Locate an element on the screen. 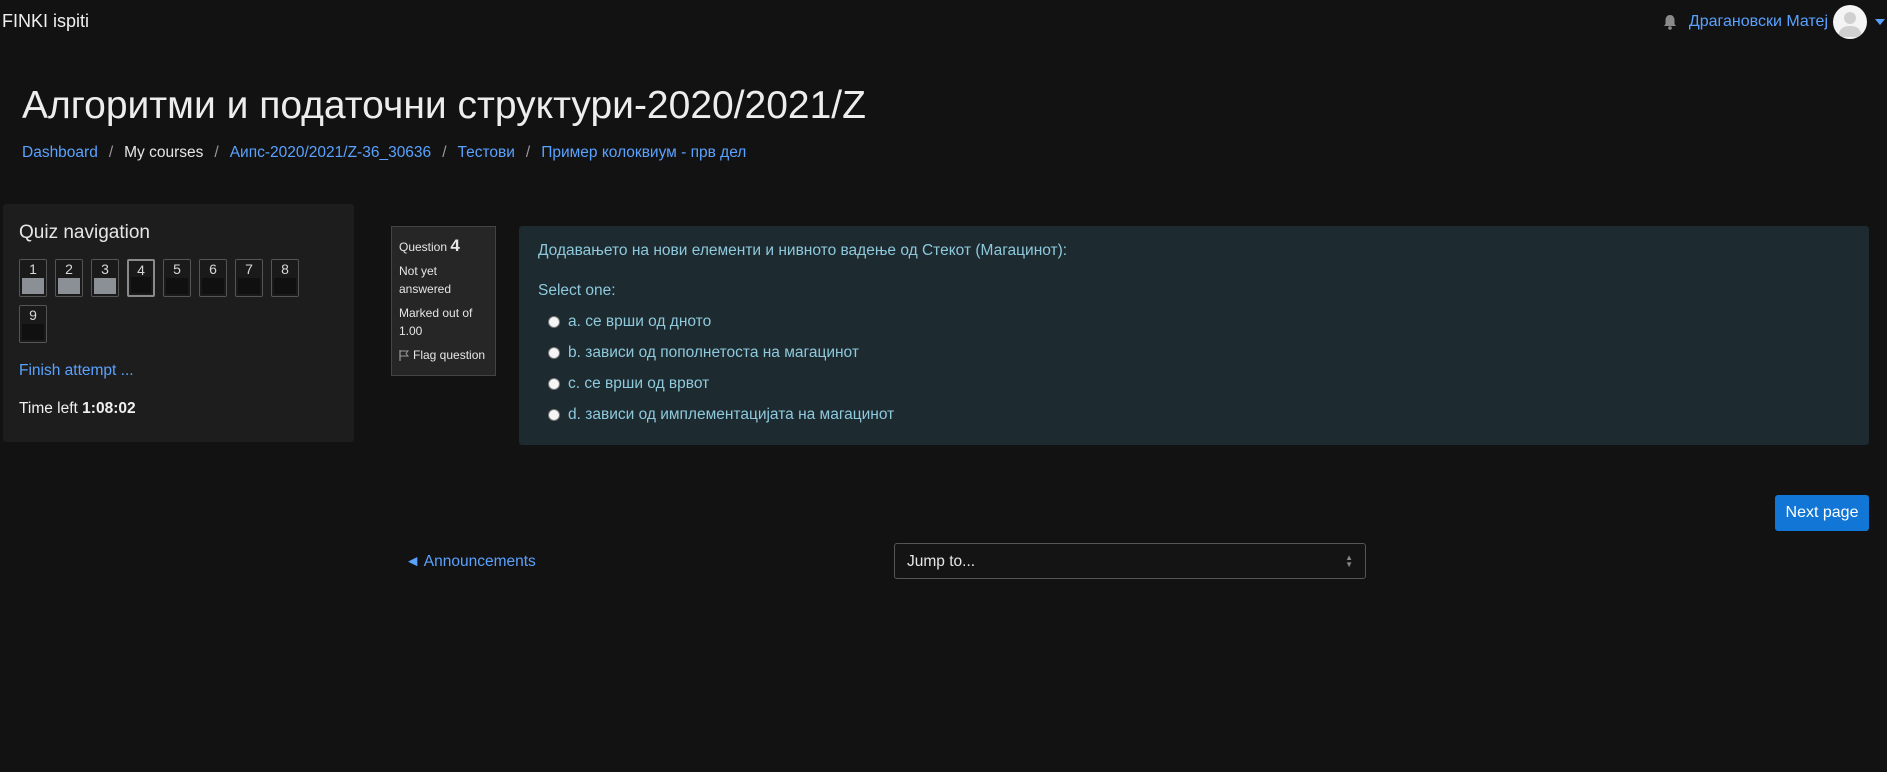 The image size is (1887, 772). site-brand: FINKI ispiti is located at coordinates (45, 21).